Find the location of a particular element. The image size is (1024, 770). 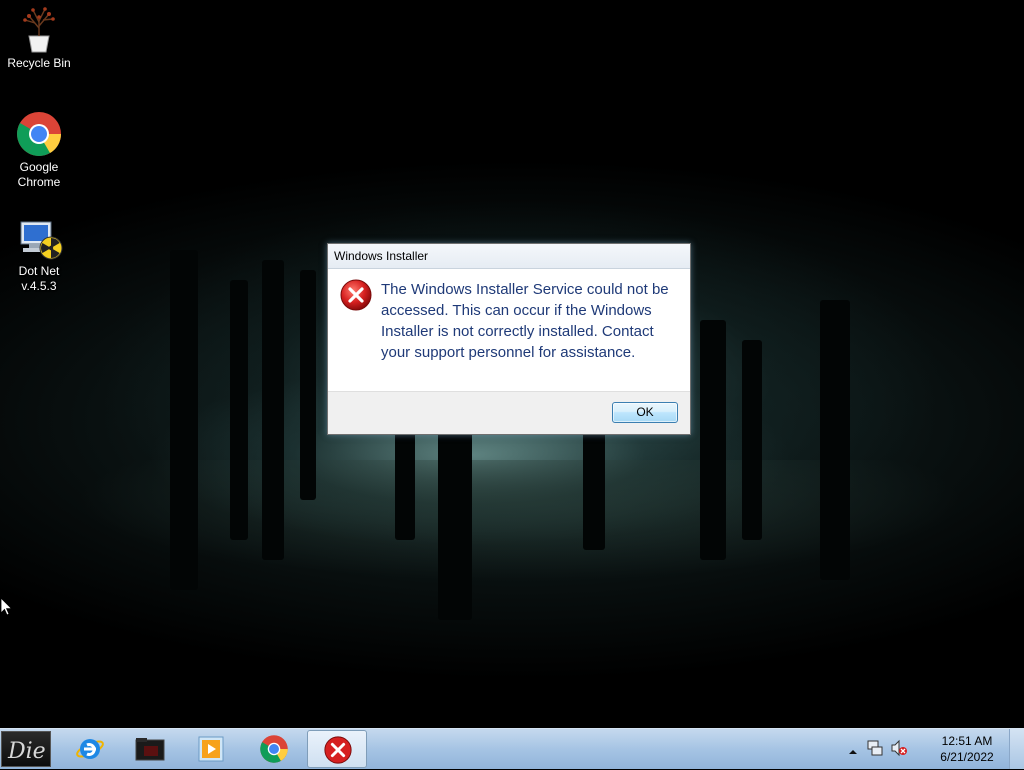

show-desktop-button is located at coordinates (1016, 749).